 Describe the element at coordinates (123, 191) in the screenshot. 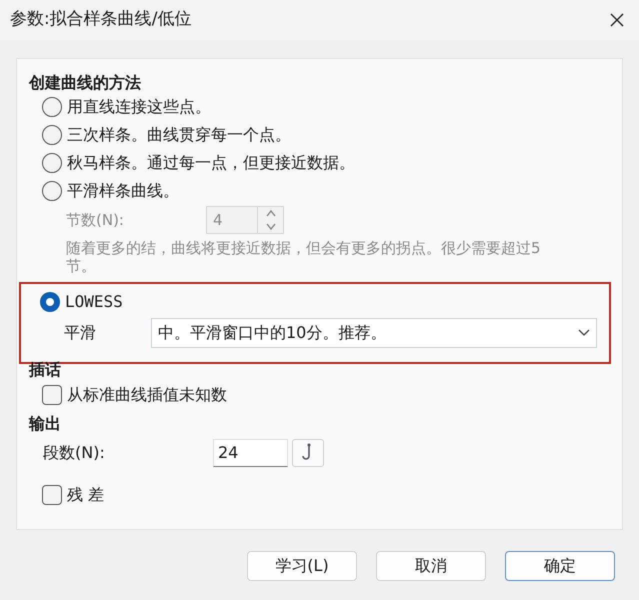

I see `radio-label: 平滑样条曲线。` at that location.